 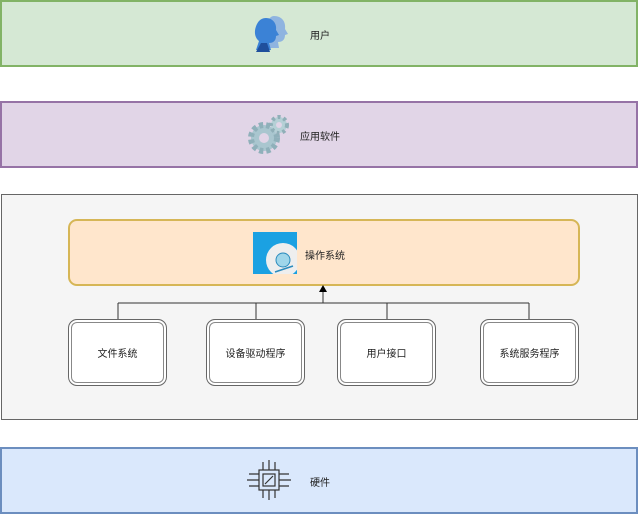 I want to click on component-box: 系统服务程序, so click(x=529, y=352).